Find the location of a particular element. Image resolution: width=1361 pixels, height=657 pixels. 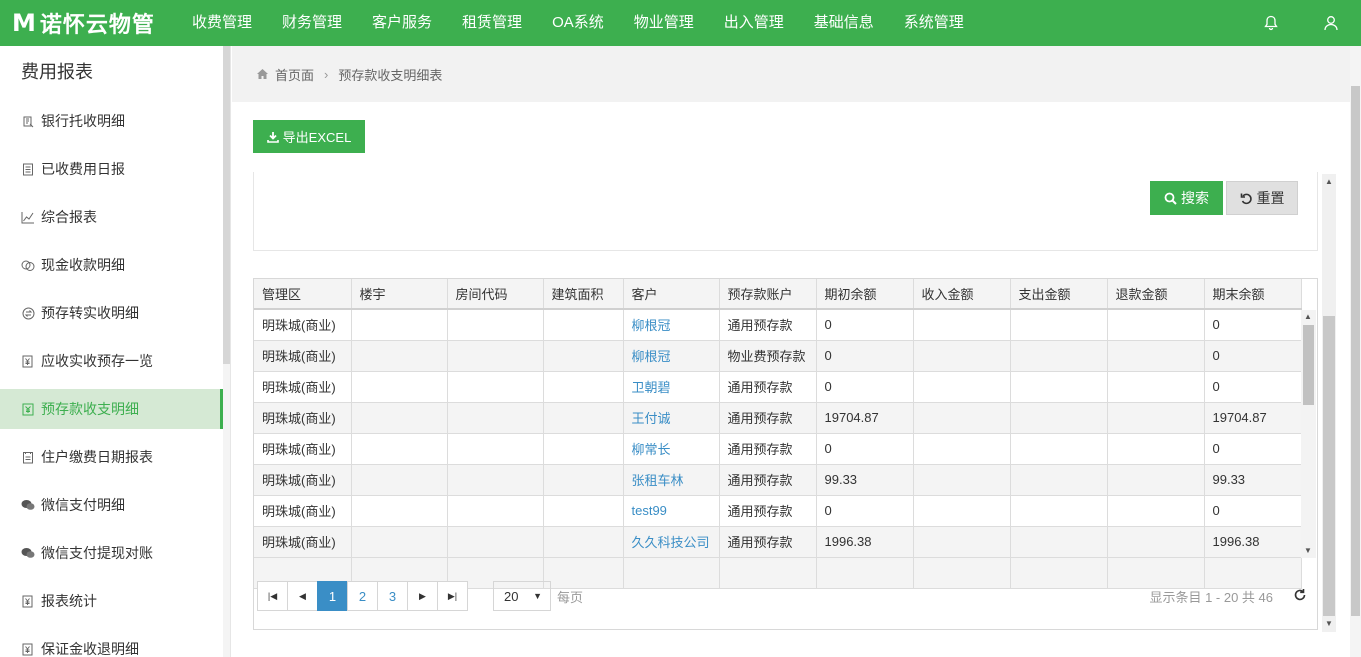

column-header: 楼宇 is located at coordinates (399, 294).